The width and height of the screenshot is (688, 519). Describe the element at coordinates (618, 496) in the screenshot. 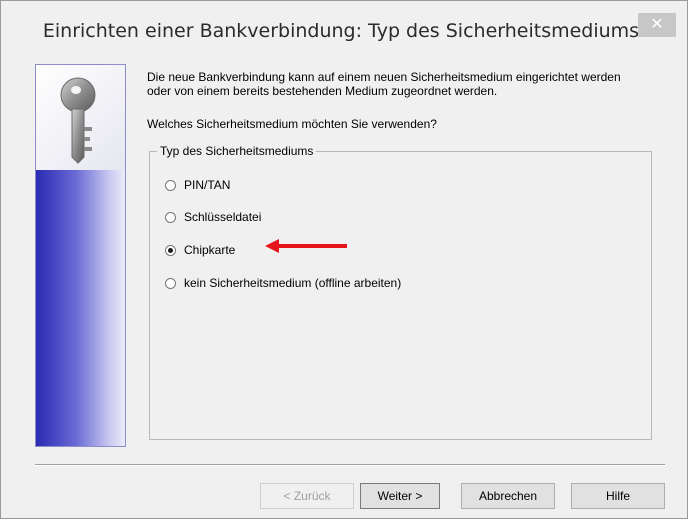

I see `help-button: Hilfe` at that location.